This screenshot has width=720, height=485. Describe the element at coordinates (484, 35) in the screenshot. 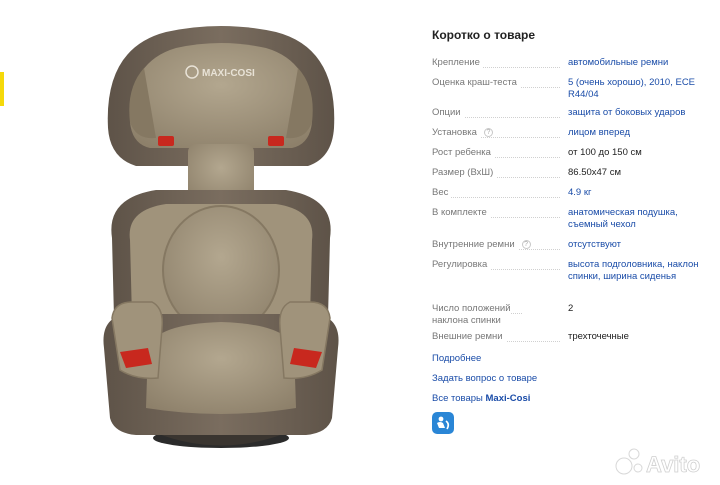

I see `specs-title: Коротко о товаре` at that location.